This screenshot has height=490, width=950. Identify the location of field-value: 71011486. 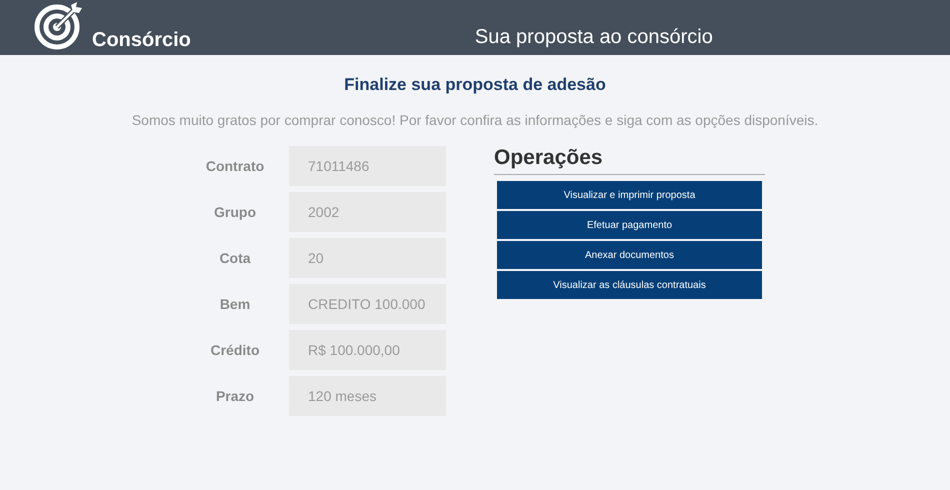
(367, 166).